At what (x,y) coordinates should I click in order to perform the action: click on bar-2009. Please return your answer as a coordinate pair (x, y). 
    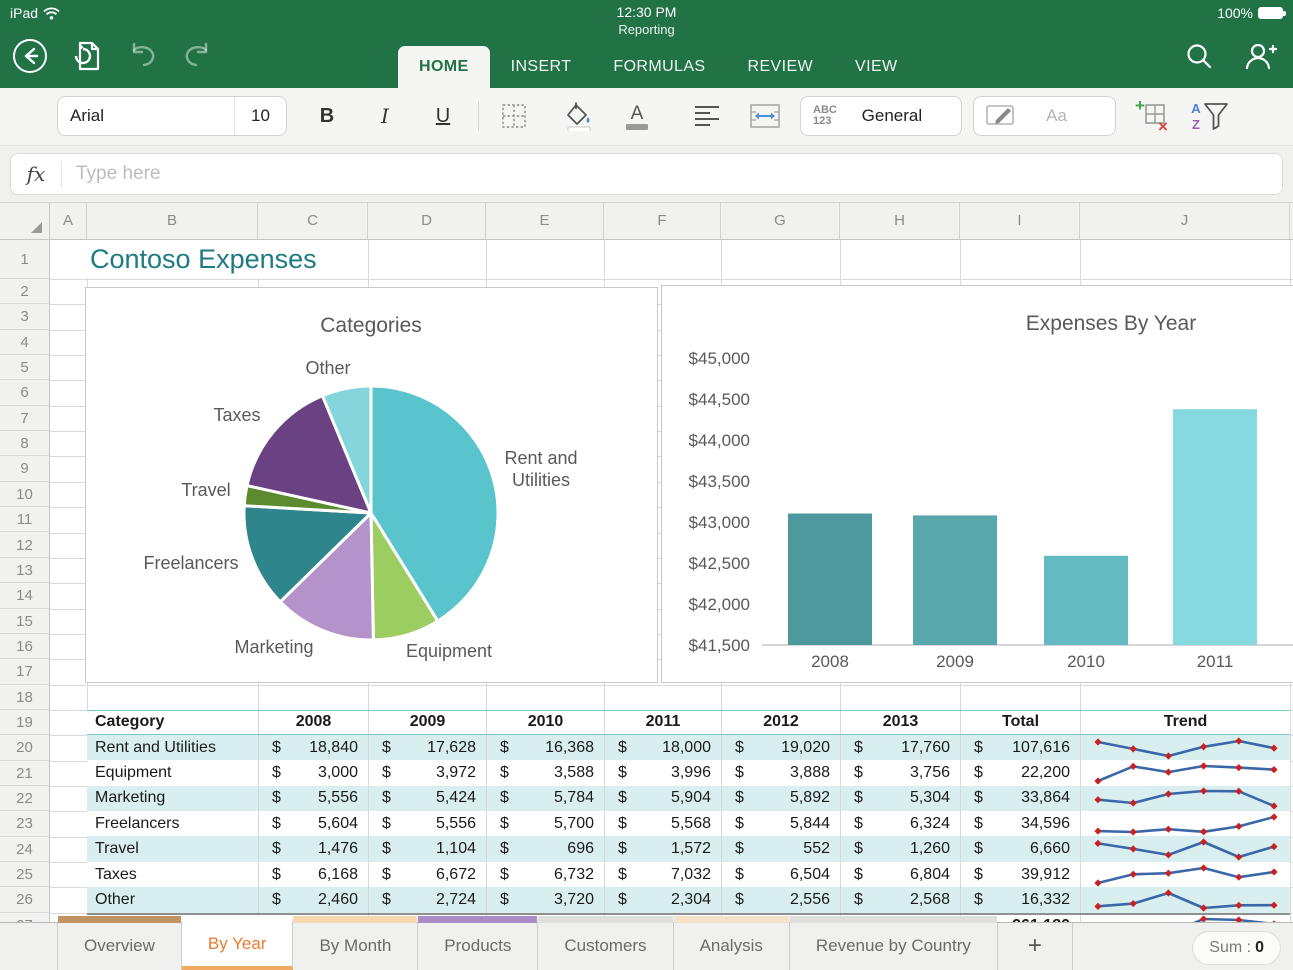
    Looking at the image, I should click on (955, 580).